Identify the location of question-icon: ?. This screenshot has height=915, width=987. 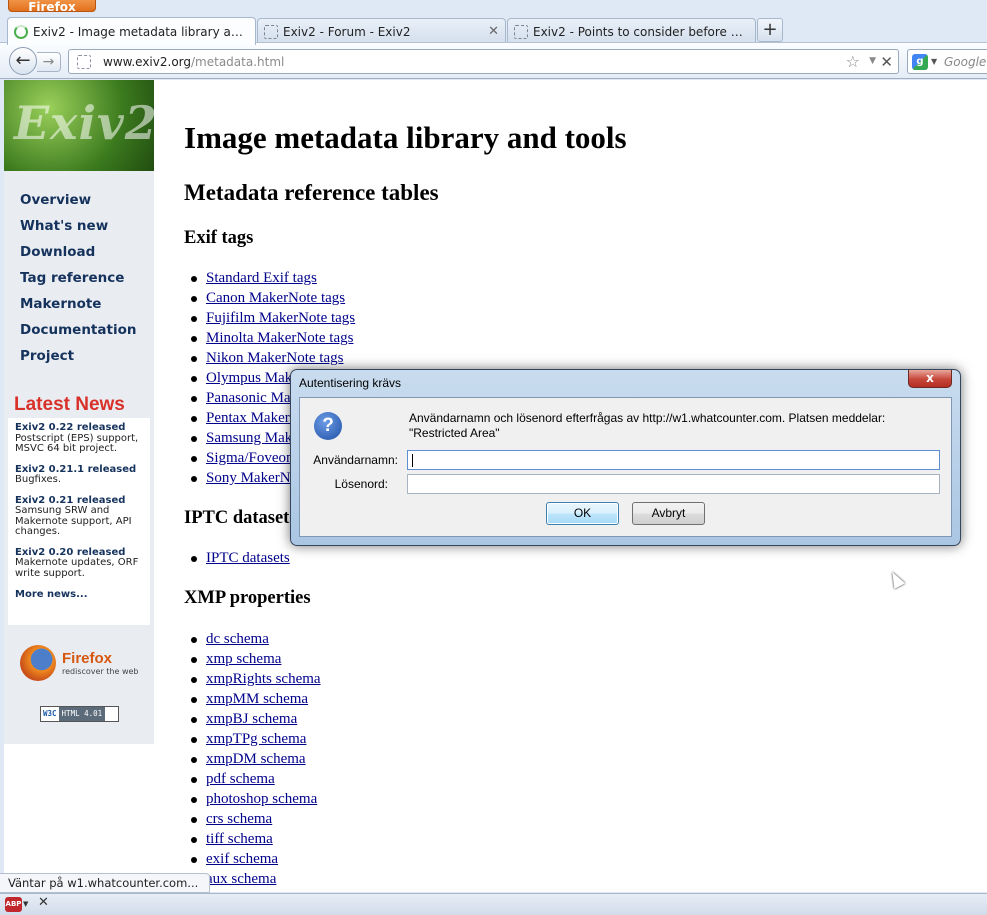
(328, 426).